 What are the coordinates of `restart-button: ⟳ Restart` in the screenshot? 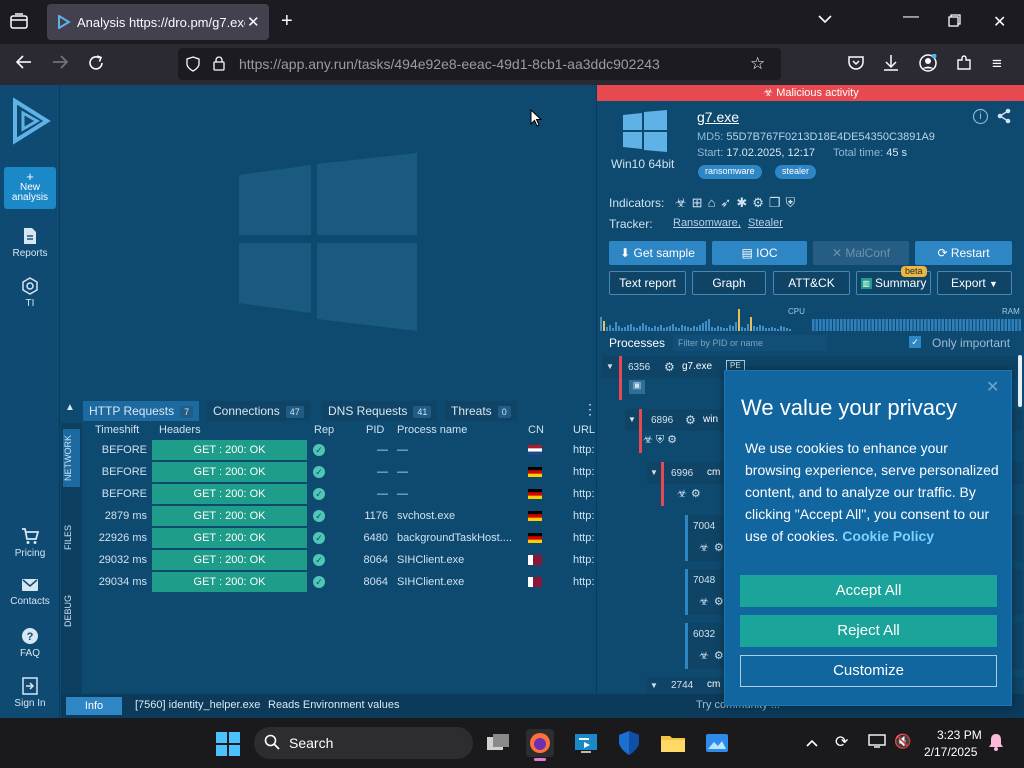 It's located at (963, 253).